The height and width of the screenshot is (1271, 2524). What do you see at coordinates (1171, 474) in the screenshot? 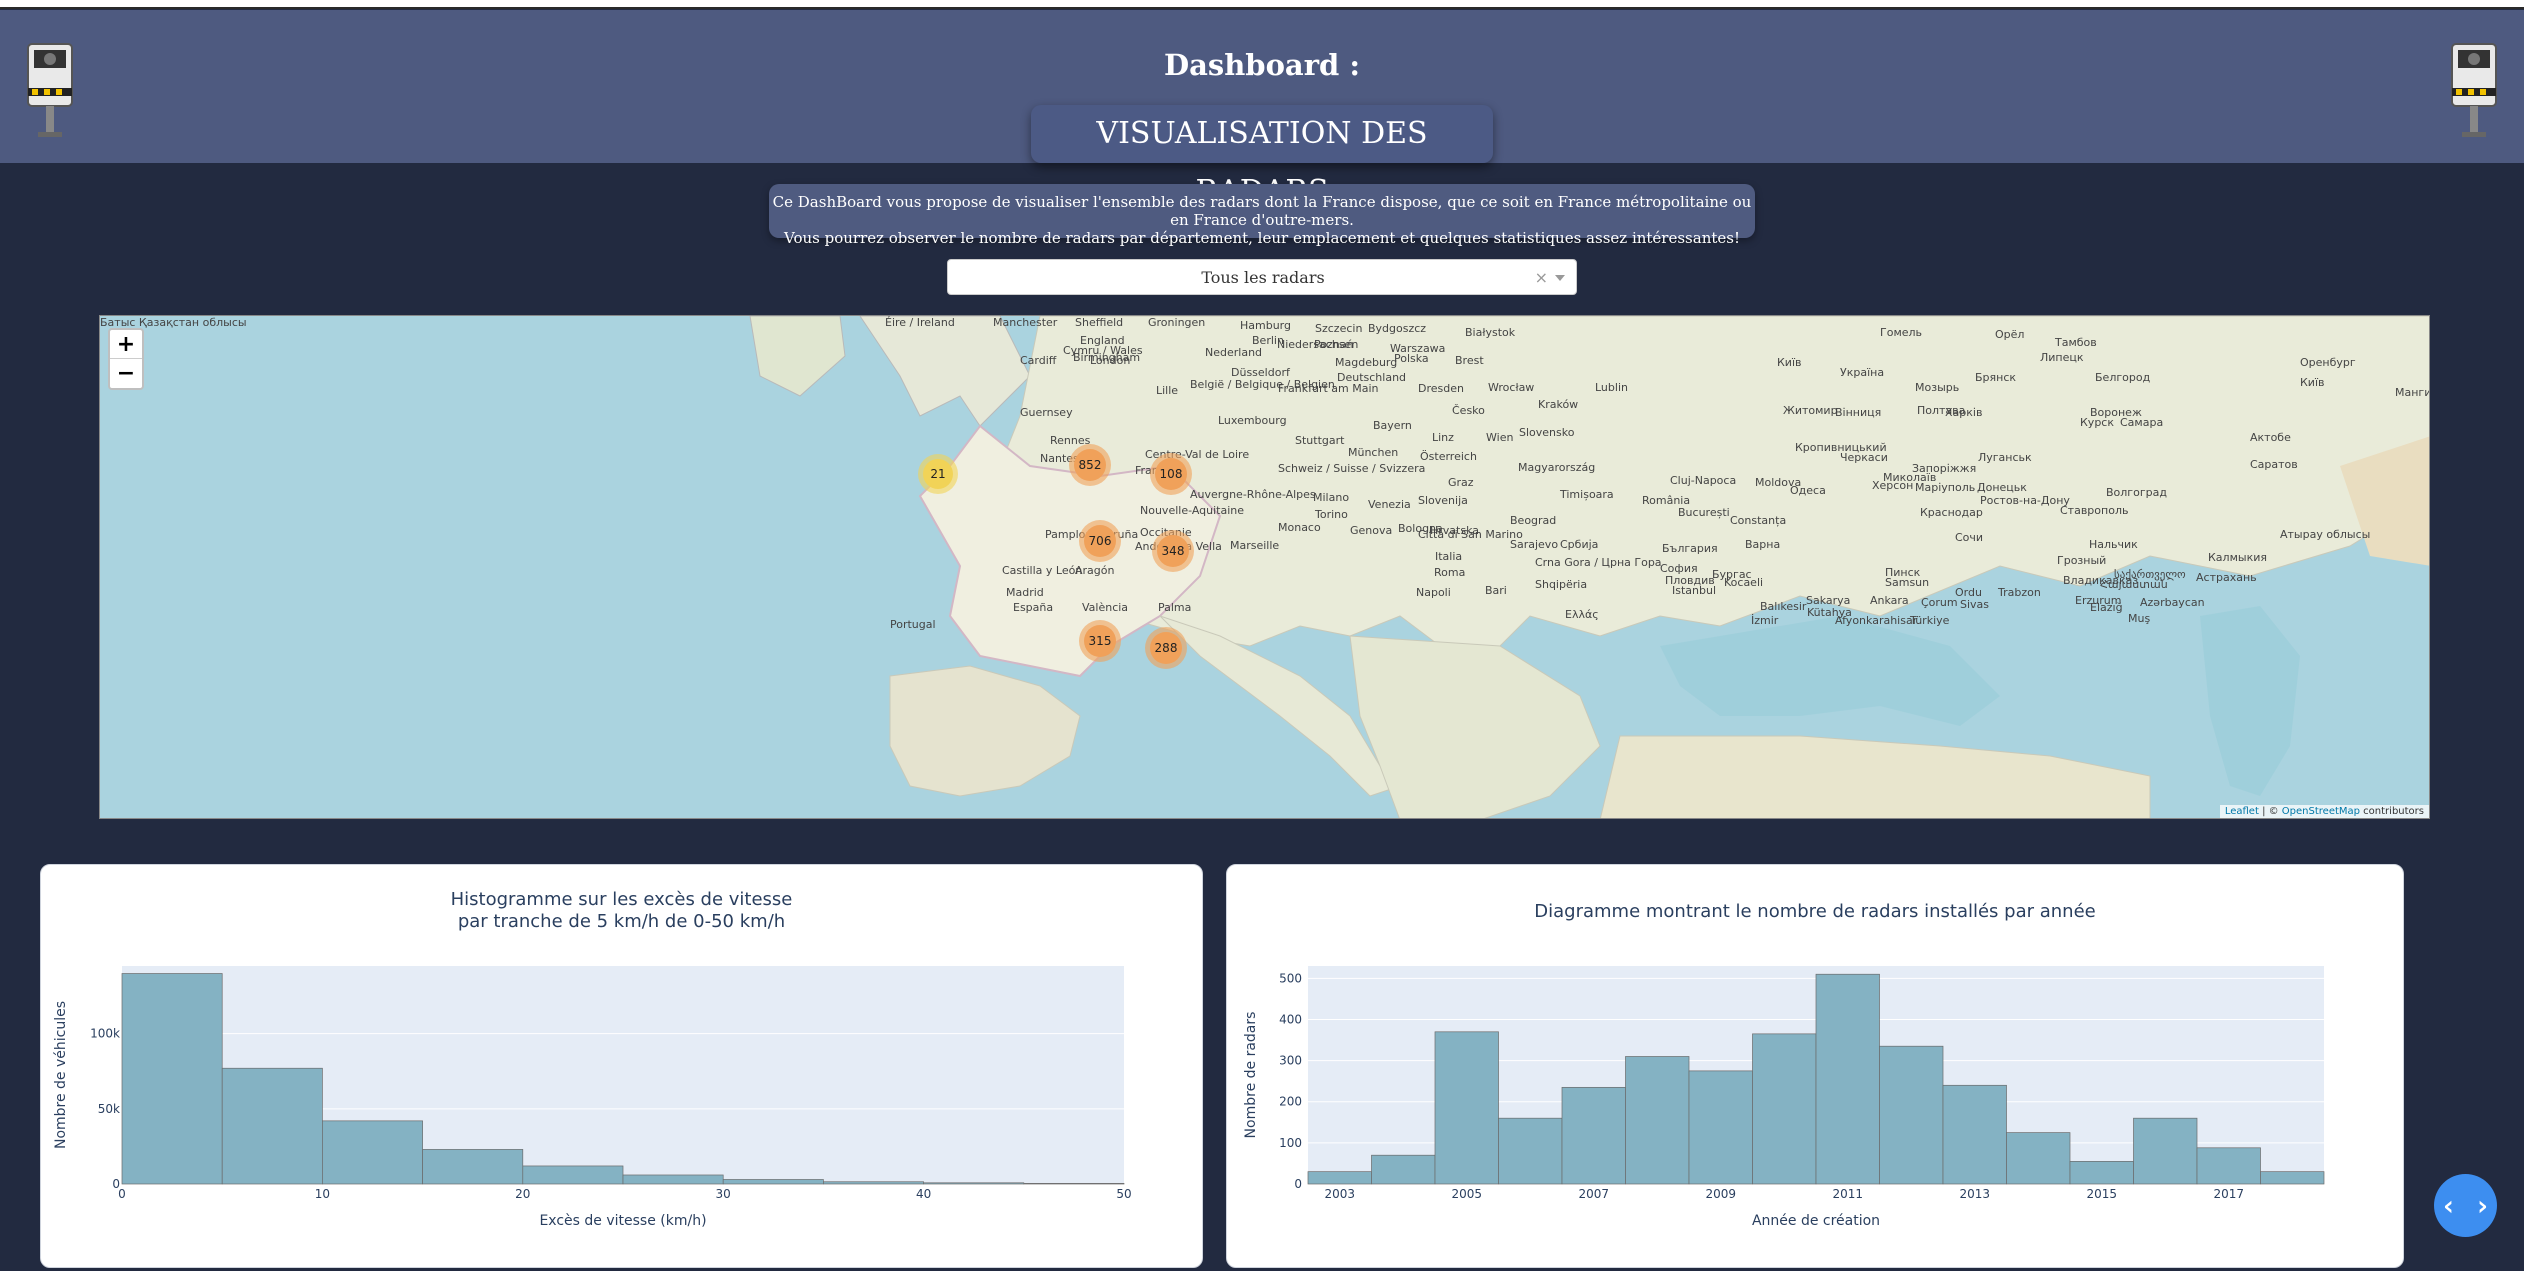
I see `marker-cluster: 108` at bounding box center [1171, 474].